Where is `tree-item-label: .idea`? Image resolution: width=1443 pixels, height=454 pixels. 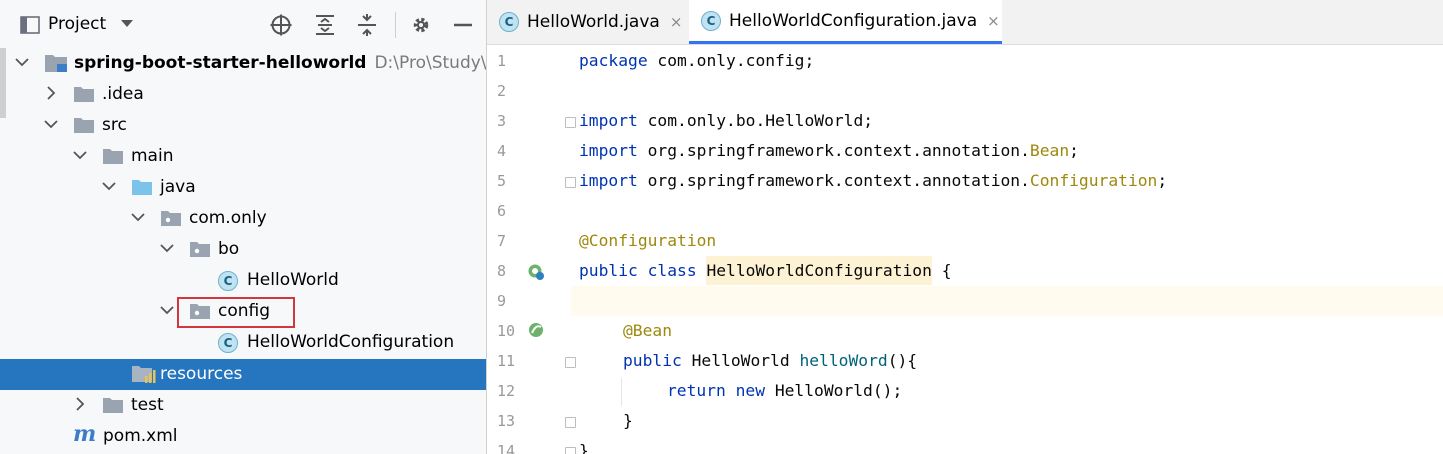 tree-item-label: .idea is located at coordinates (123, 94).